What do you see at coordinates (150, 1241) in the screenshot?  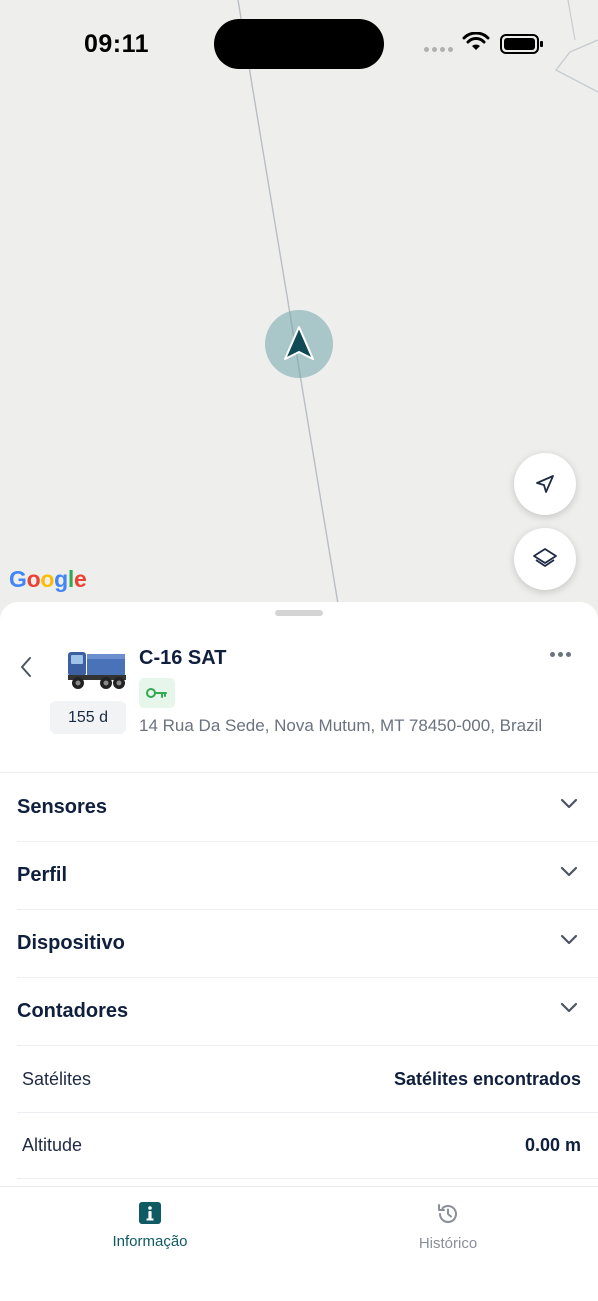 I see `tab-label: Informação` at bounding box center [150, 1241].